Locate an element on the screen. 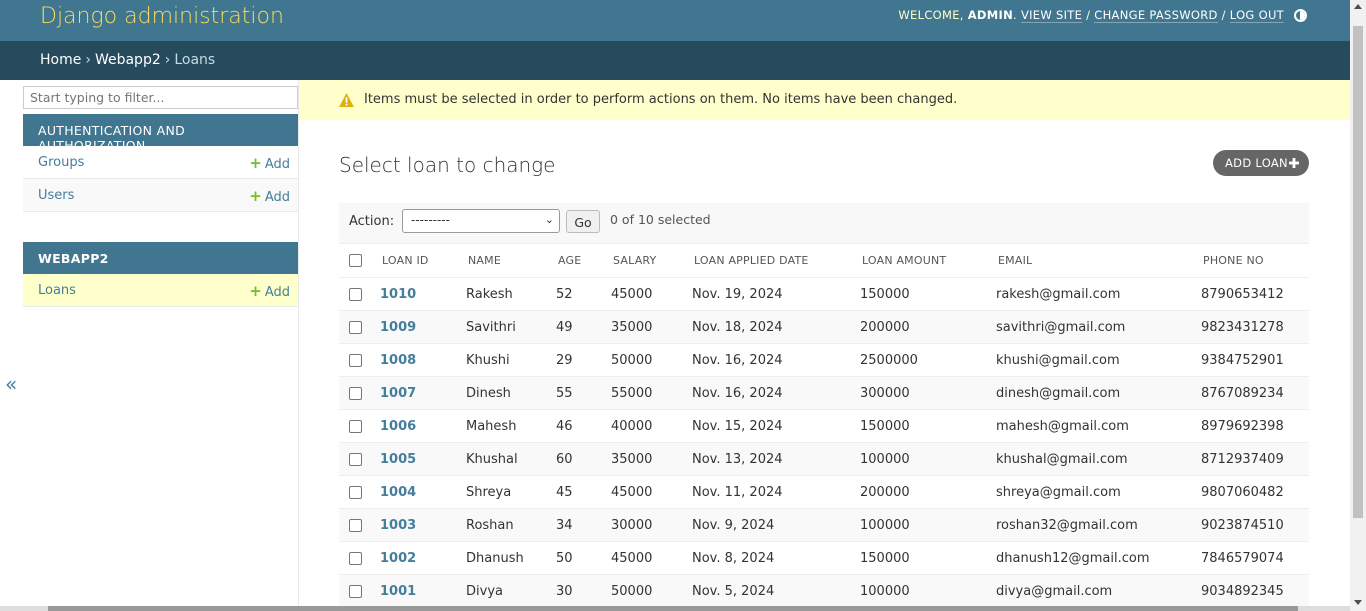 This screenshot has height=611, width=1366. add-group-link: + Add is located at coordinates (269, 163).